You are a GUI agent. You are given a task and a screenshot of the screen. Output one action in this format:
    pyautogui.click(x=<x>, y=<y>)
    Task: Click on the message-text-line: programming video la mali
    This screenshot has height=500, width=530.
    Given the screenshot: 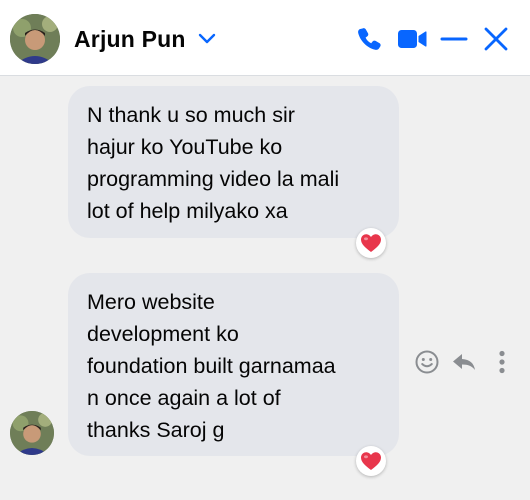 What is the action you would take?
    pyautogui.click(x=213, y=179)
    